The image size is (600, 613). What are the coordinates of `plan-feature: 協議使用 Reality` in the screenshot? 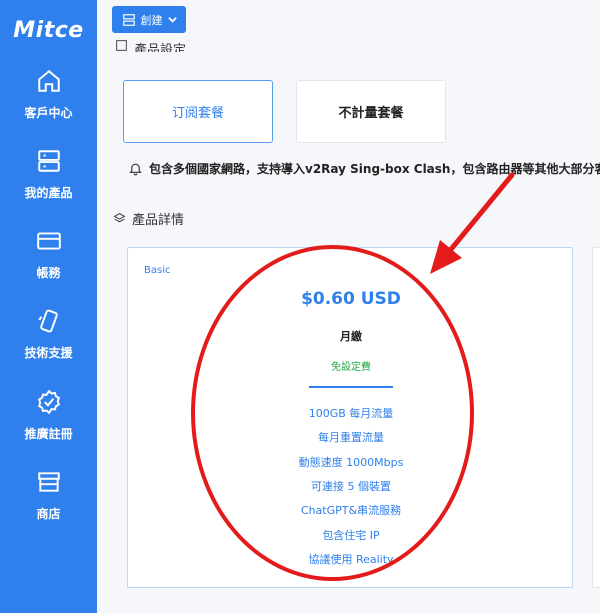 It's located at (351, 559).